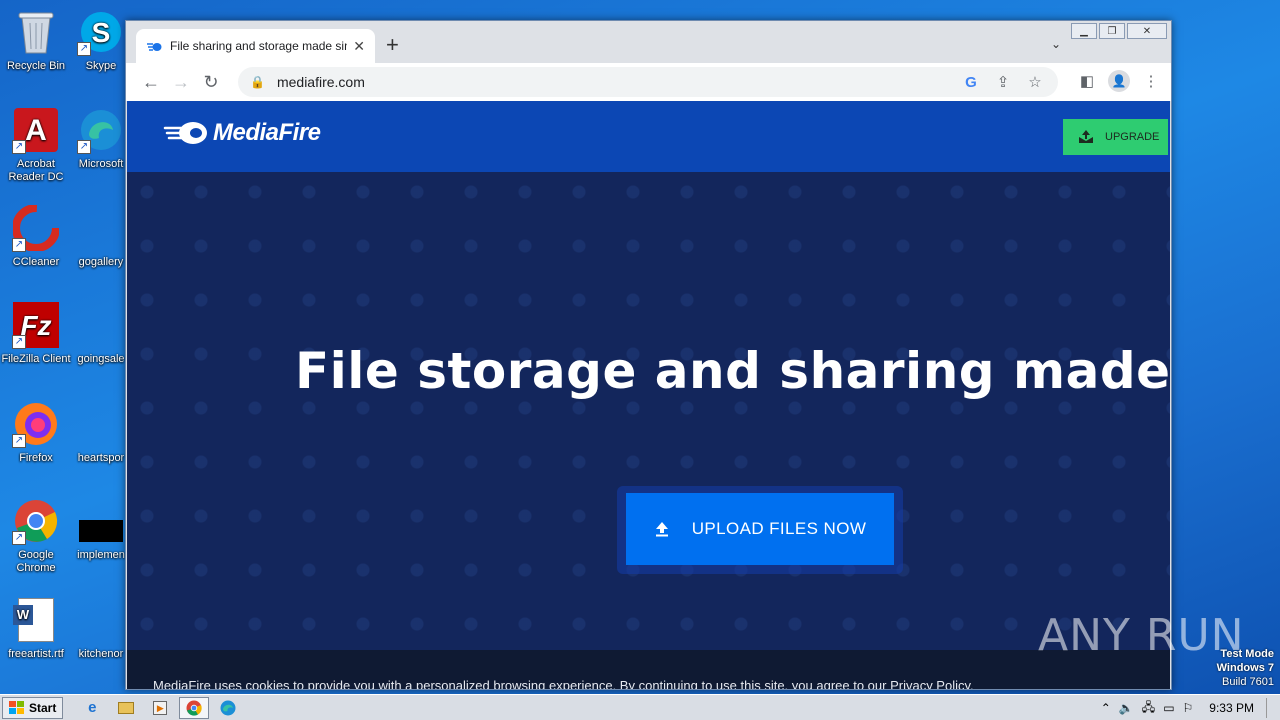 The height and width of the screenshot is (720, 1280). What do you see at coordinates (1119, 81) in the screenshot?
I see `profile-avatar-icon: 👤` at bounding box center [1119, 81].